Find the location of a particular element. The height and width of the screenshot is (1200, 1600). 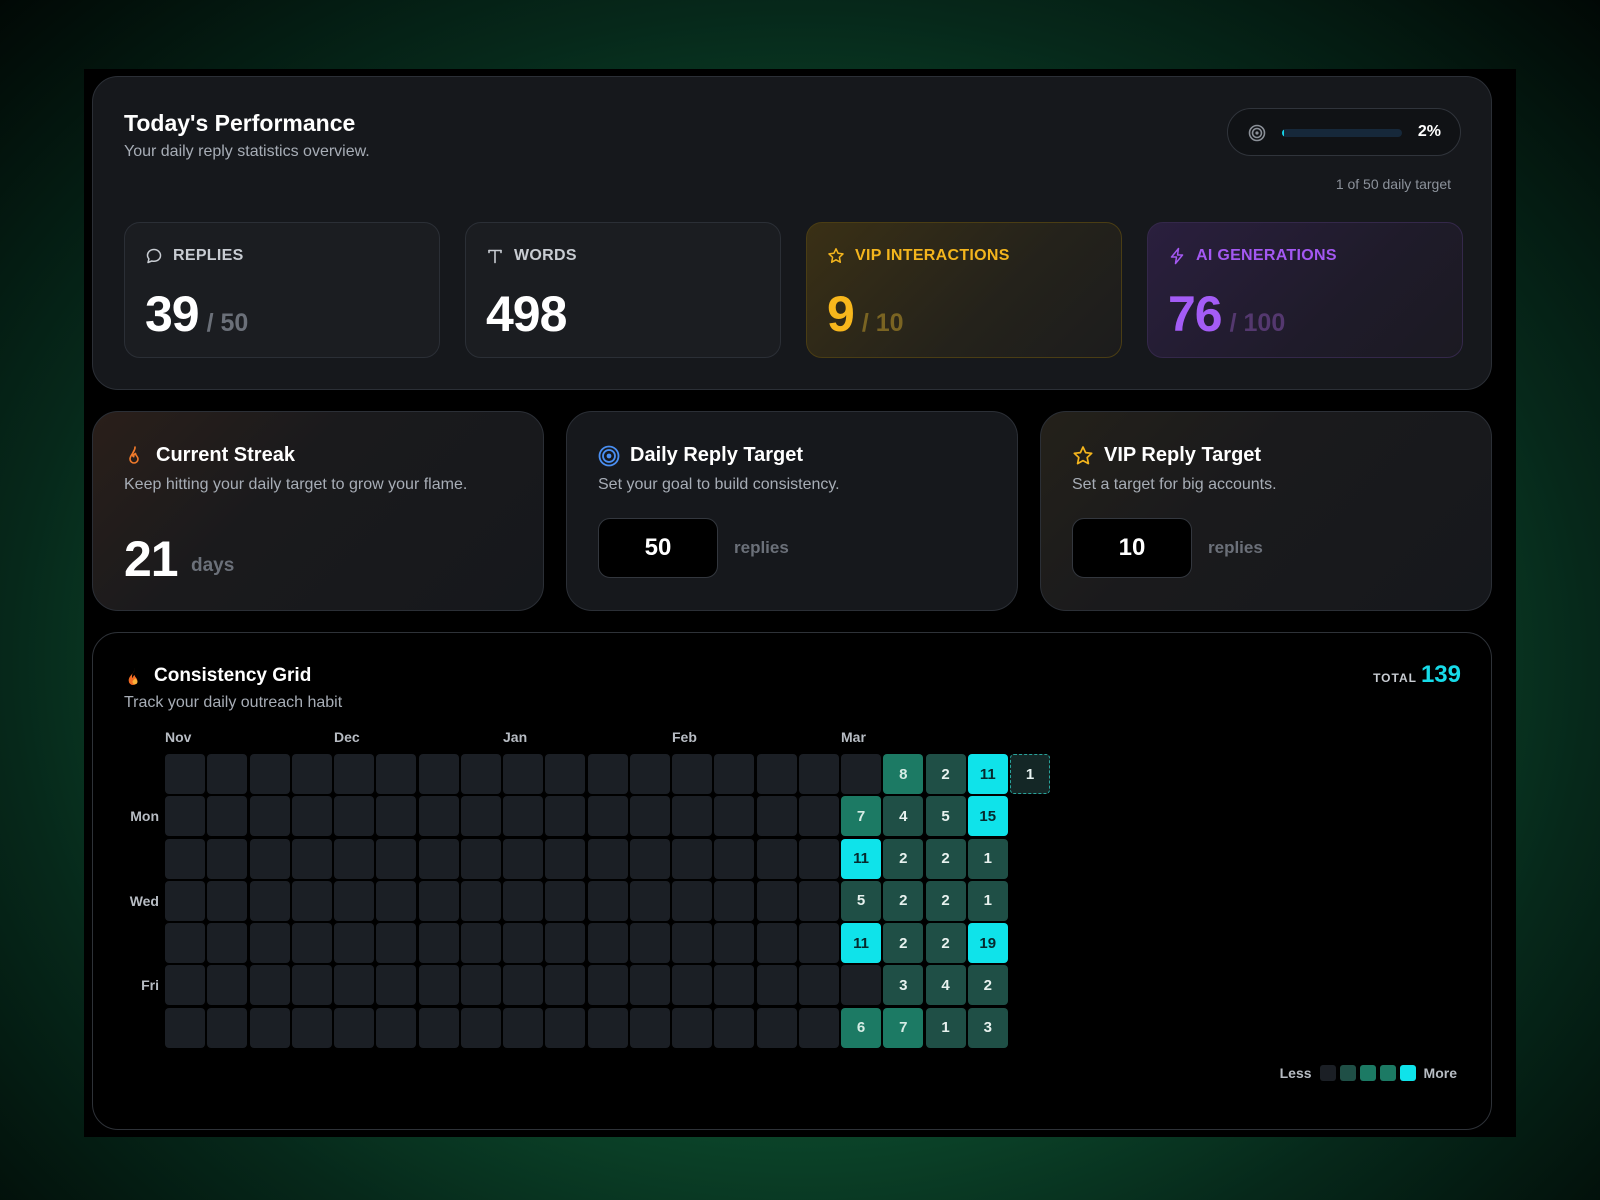

grid-day-cell: 6 is located at coordinates (861, 1027).